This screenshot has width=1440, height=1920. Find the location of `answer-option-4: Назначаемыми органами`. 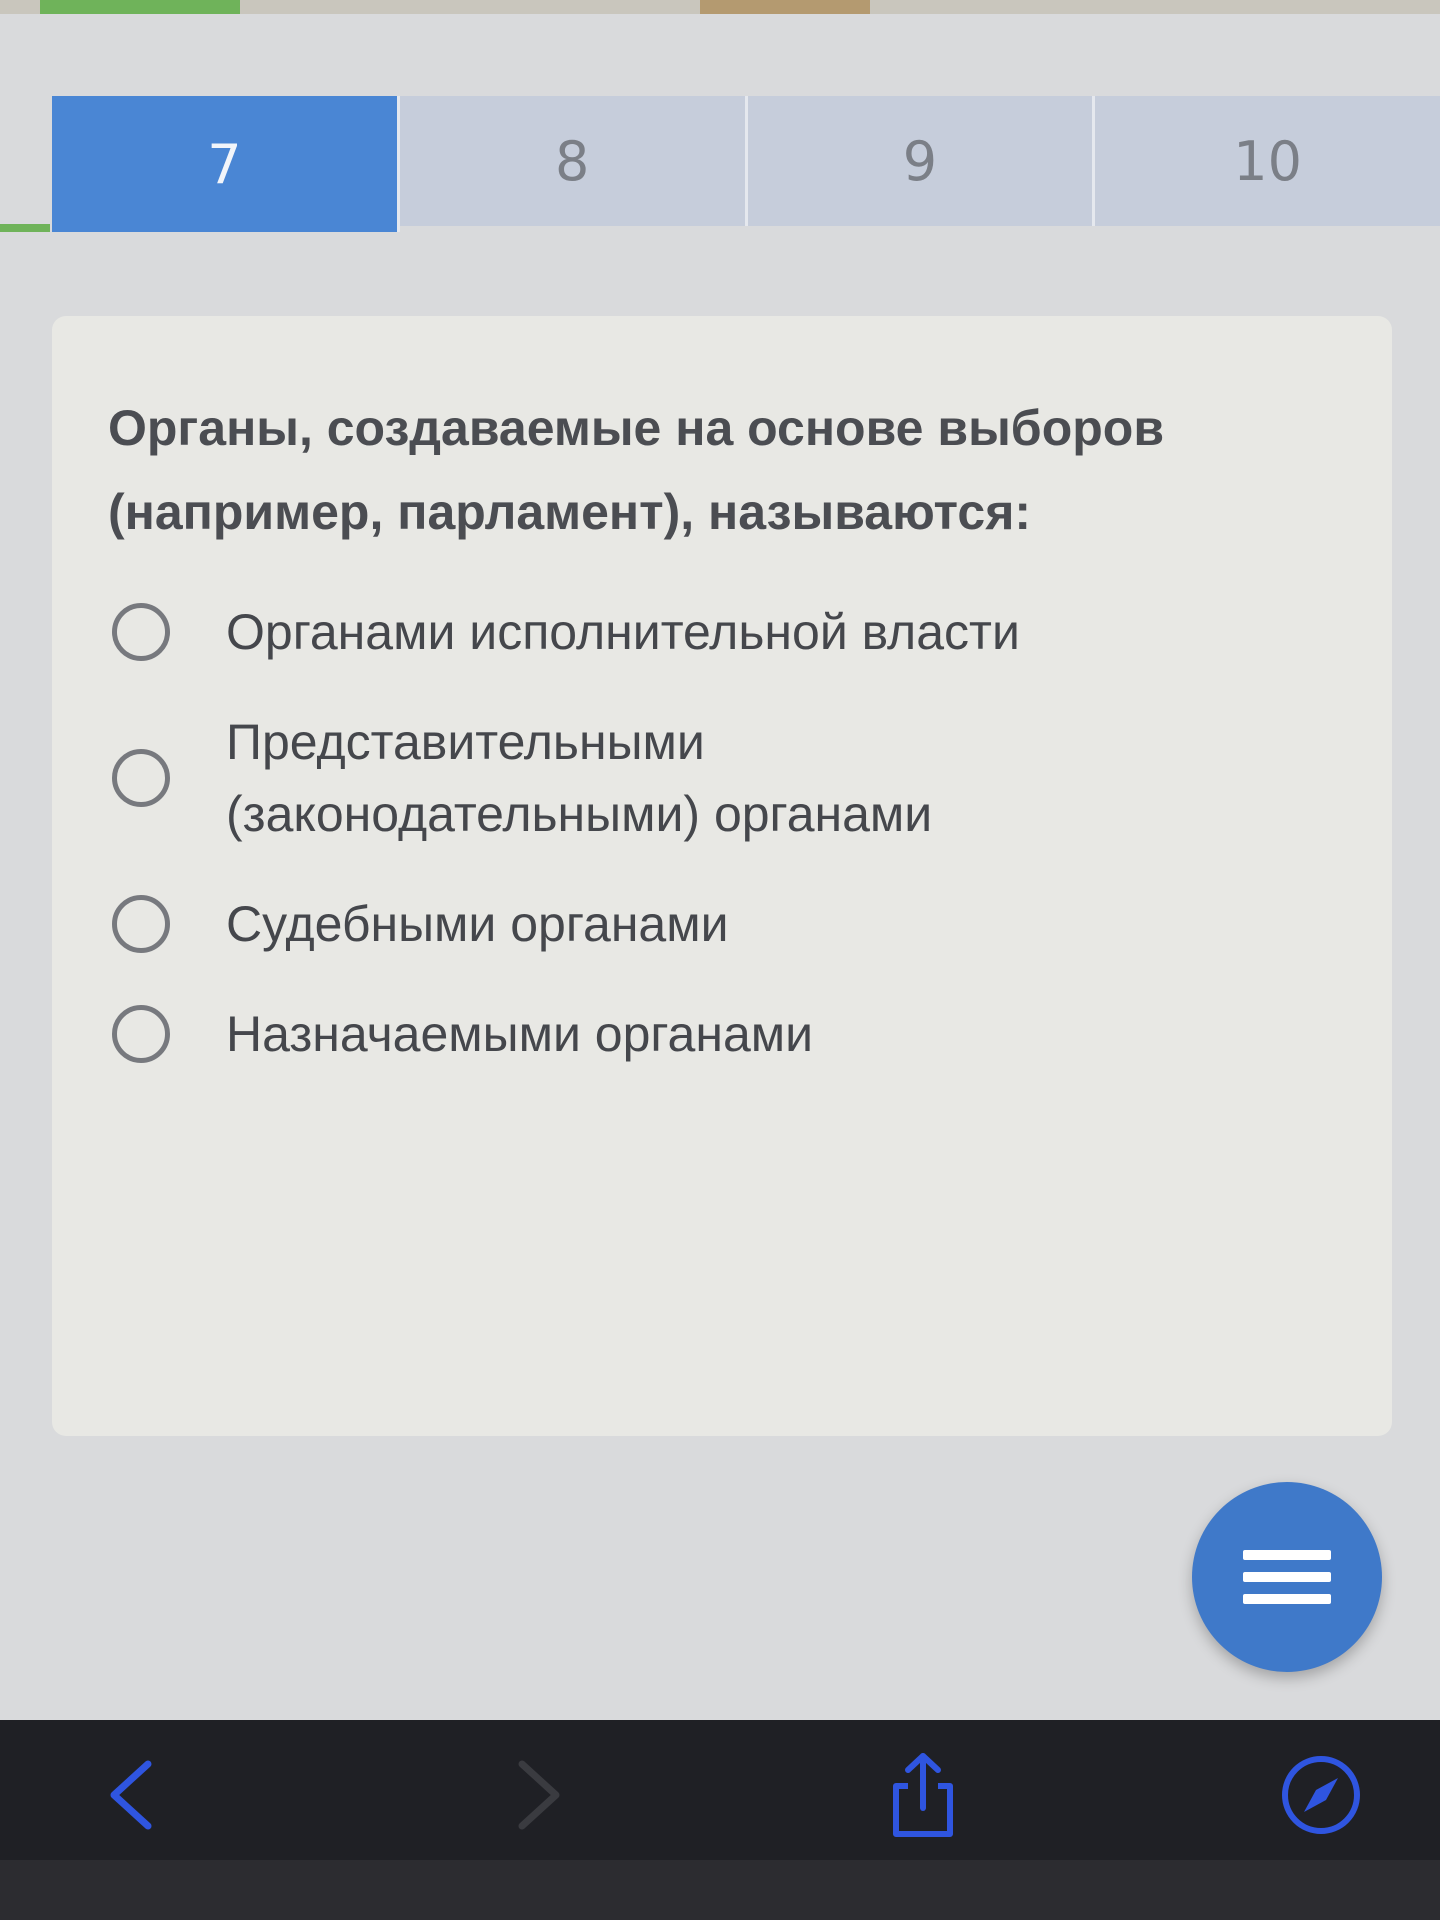

answer-option-4: Назначаемыми органами is located at coordinates (722, 1034).